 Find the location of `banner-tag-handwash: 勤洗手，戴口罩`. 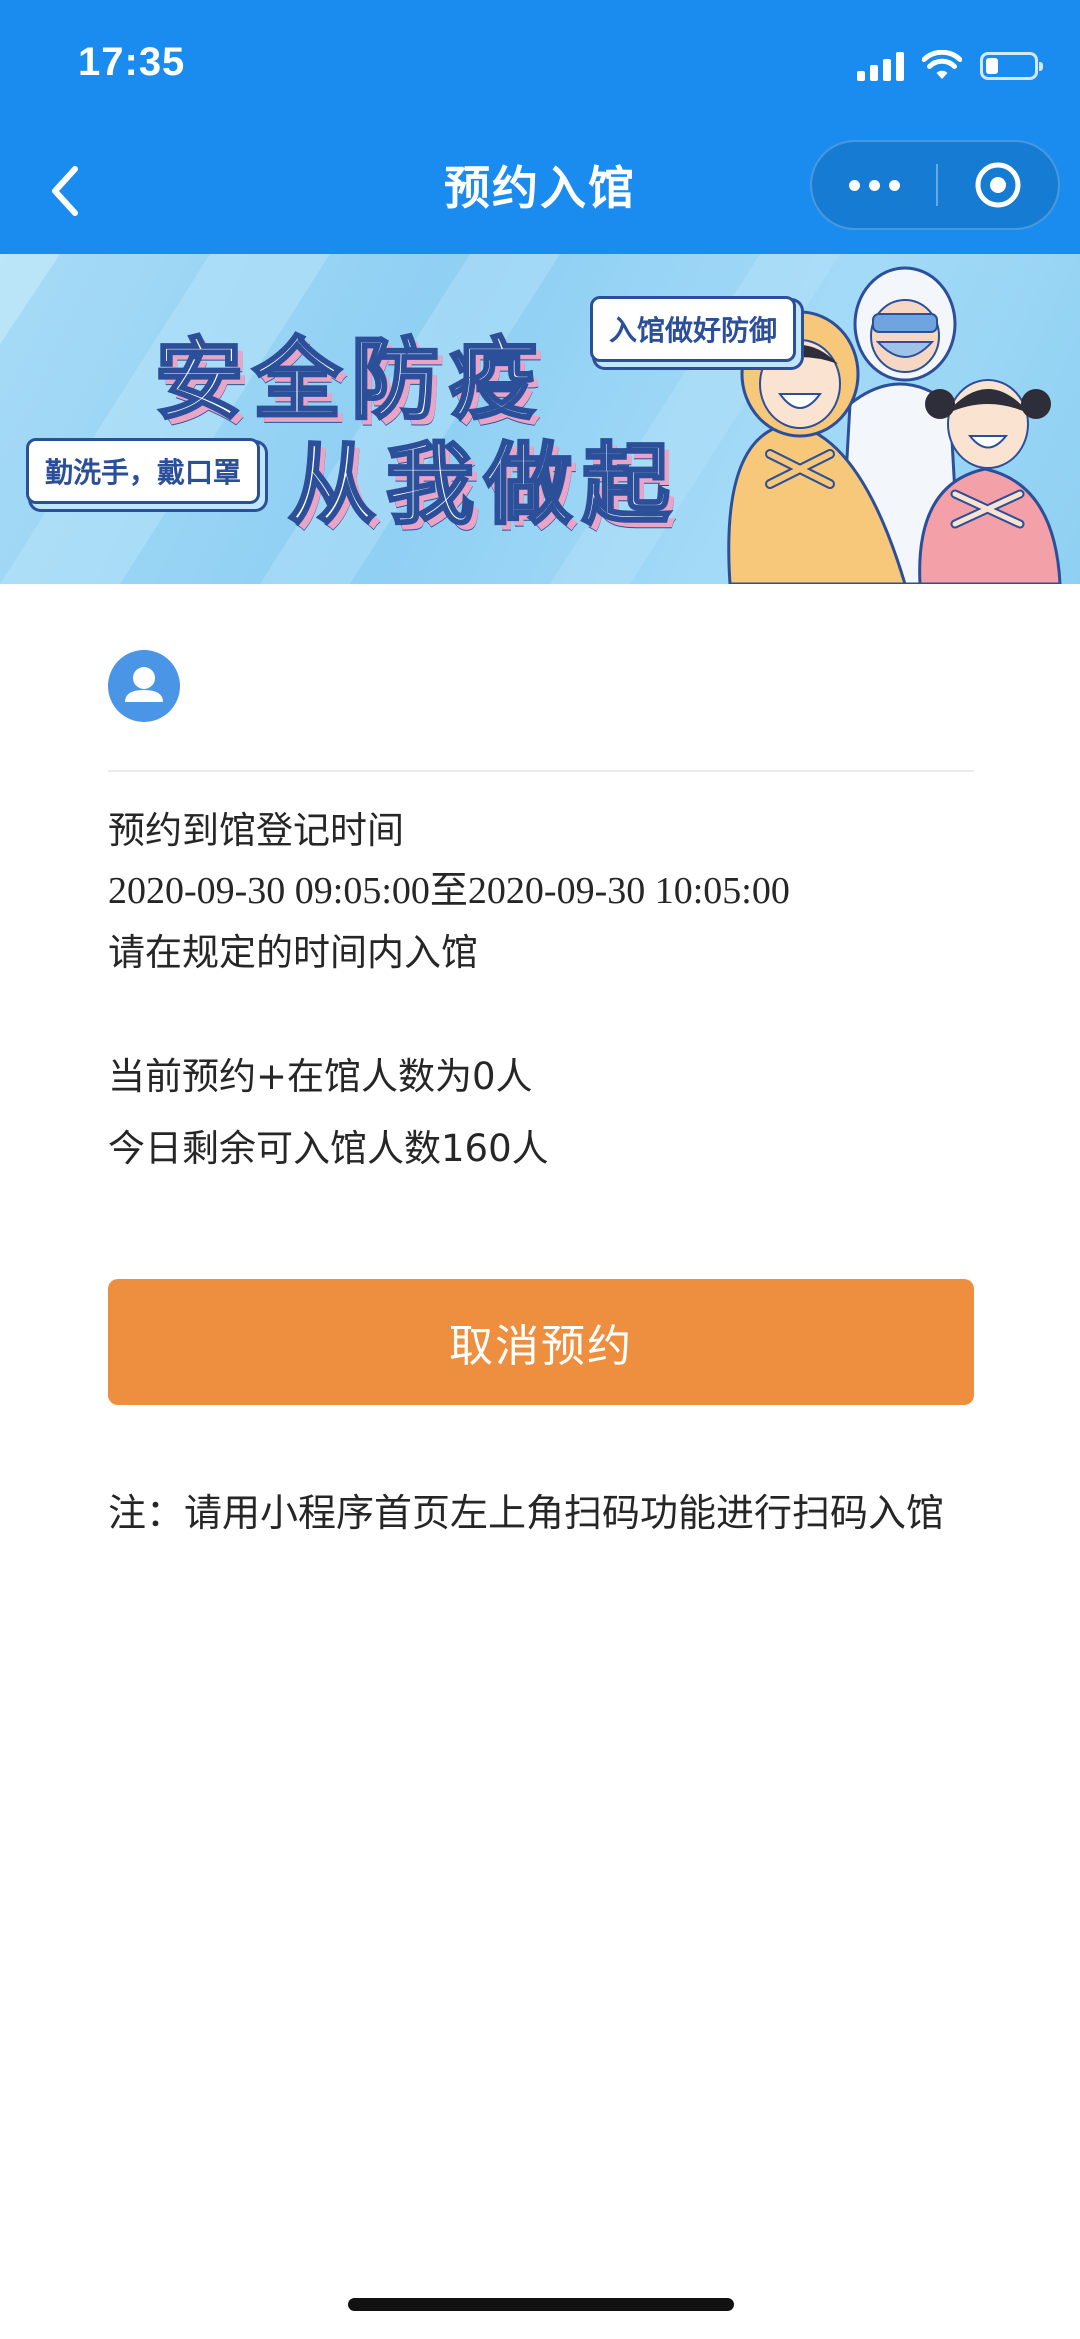

banner-tag-handwash: 勤洗手，戴口罩 is located at coordinates (143, 471).